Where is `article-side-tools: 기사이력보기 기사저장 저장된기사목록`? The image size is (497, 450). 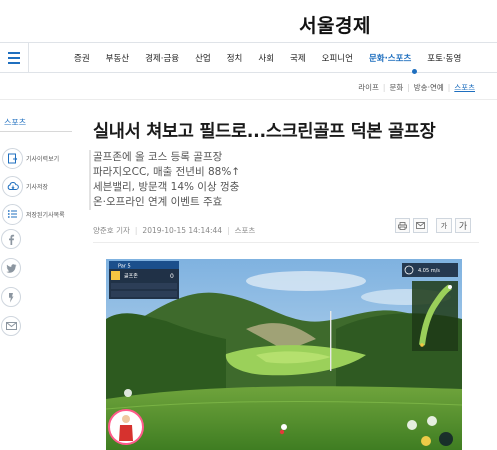
article-side-tools: 기사이력보기 기사저장 저장된기사목록 is located at coordinates (32, 186).